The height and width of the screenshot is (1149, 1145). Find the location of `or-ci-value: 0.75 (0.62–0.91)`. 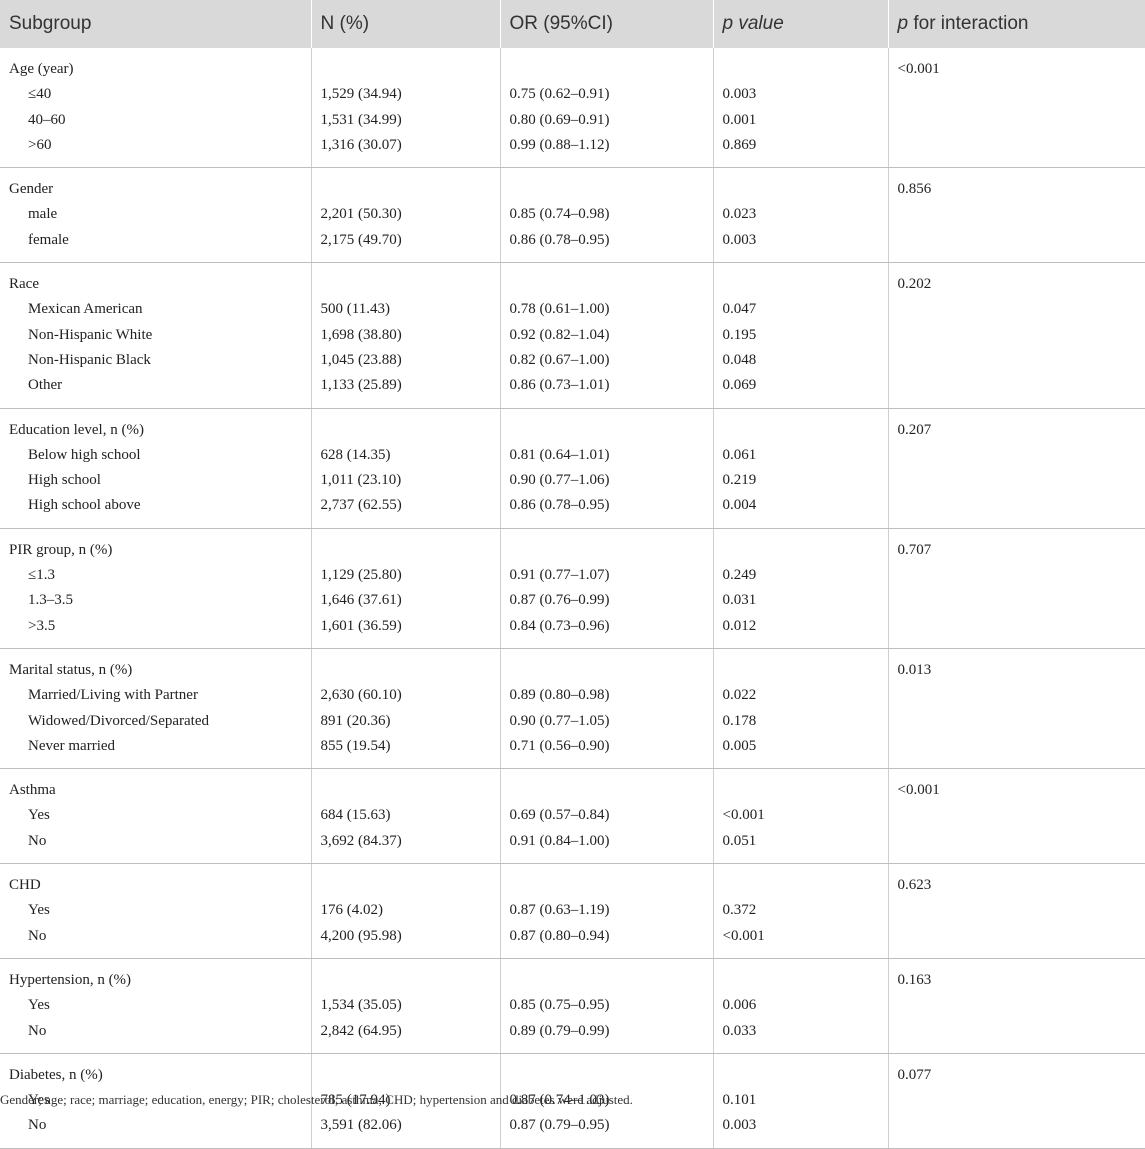

or-ci-value: 0.75 (0.62–0.91) is located at coordinates (559, 94).